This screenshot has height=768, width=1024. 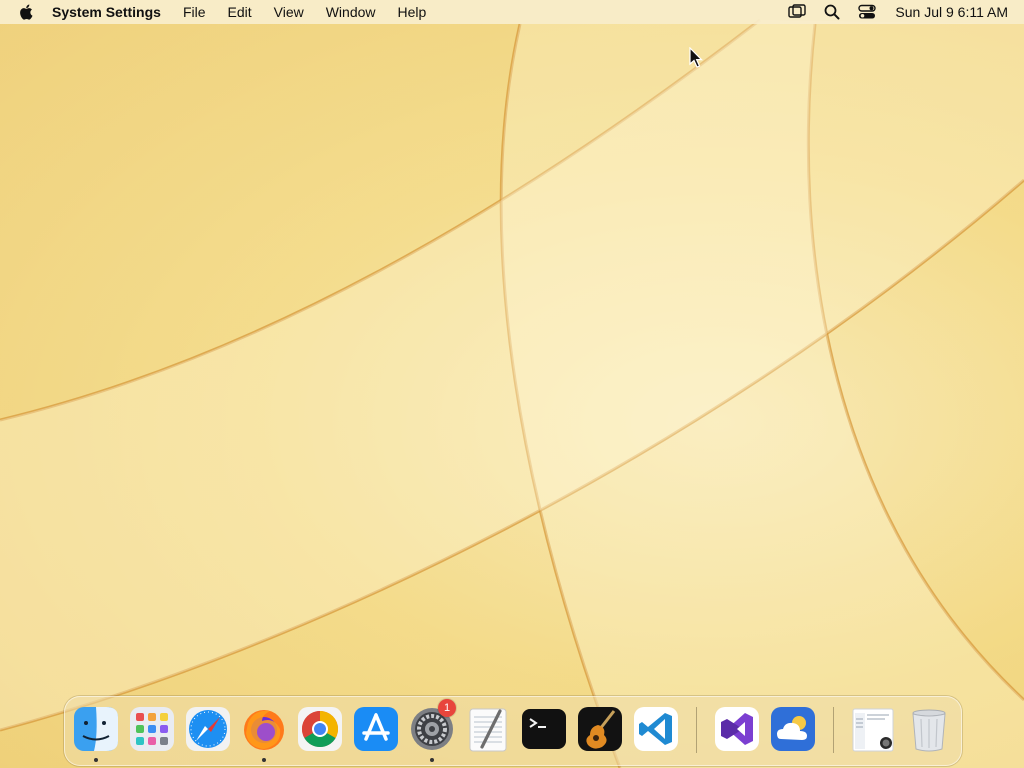 I want to click on dock-firefox, so click(x=264, y=729).